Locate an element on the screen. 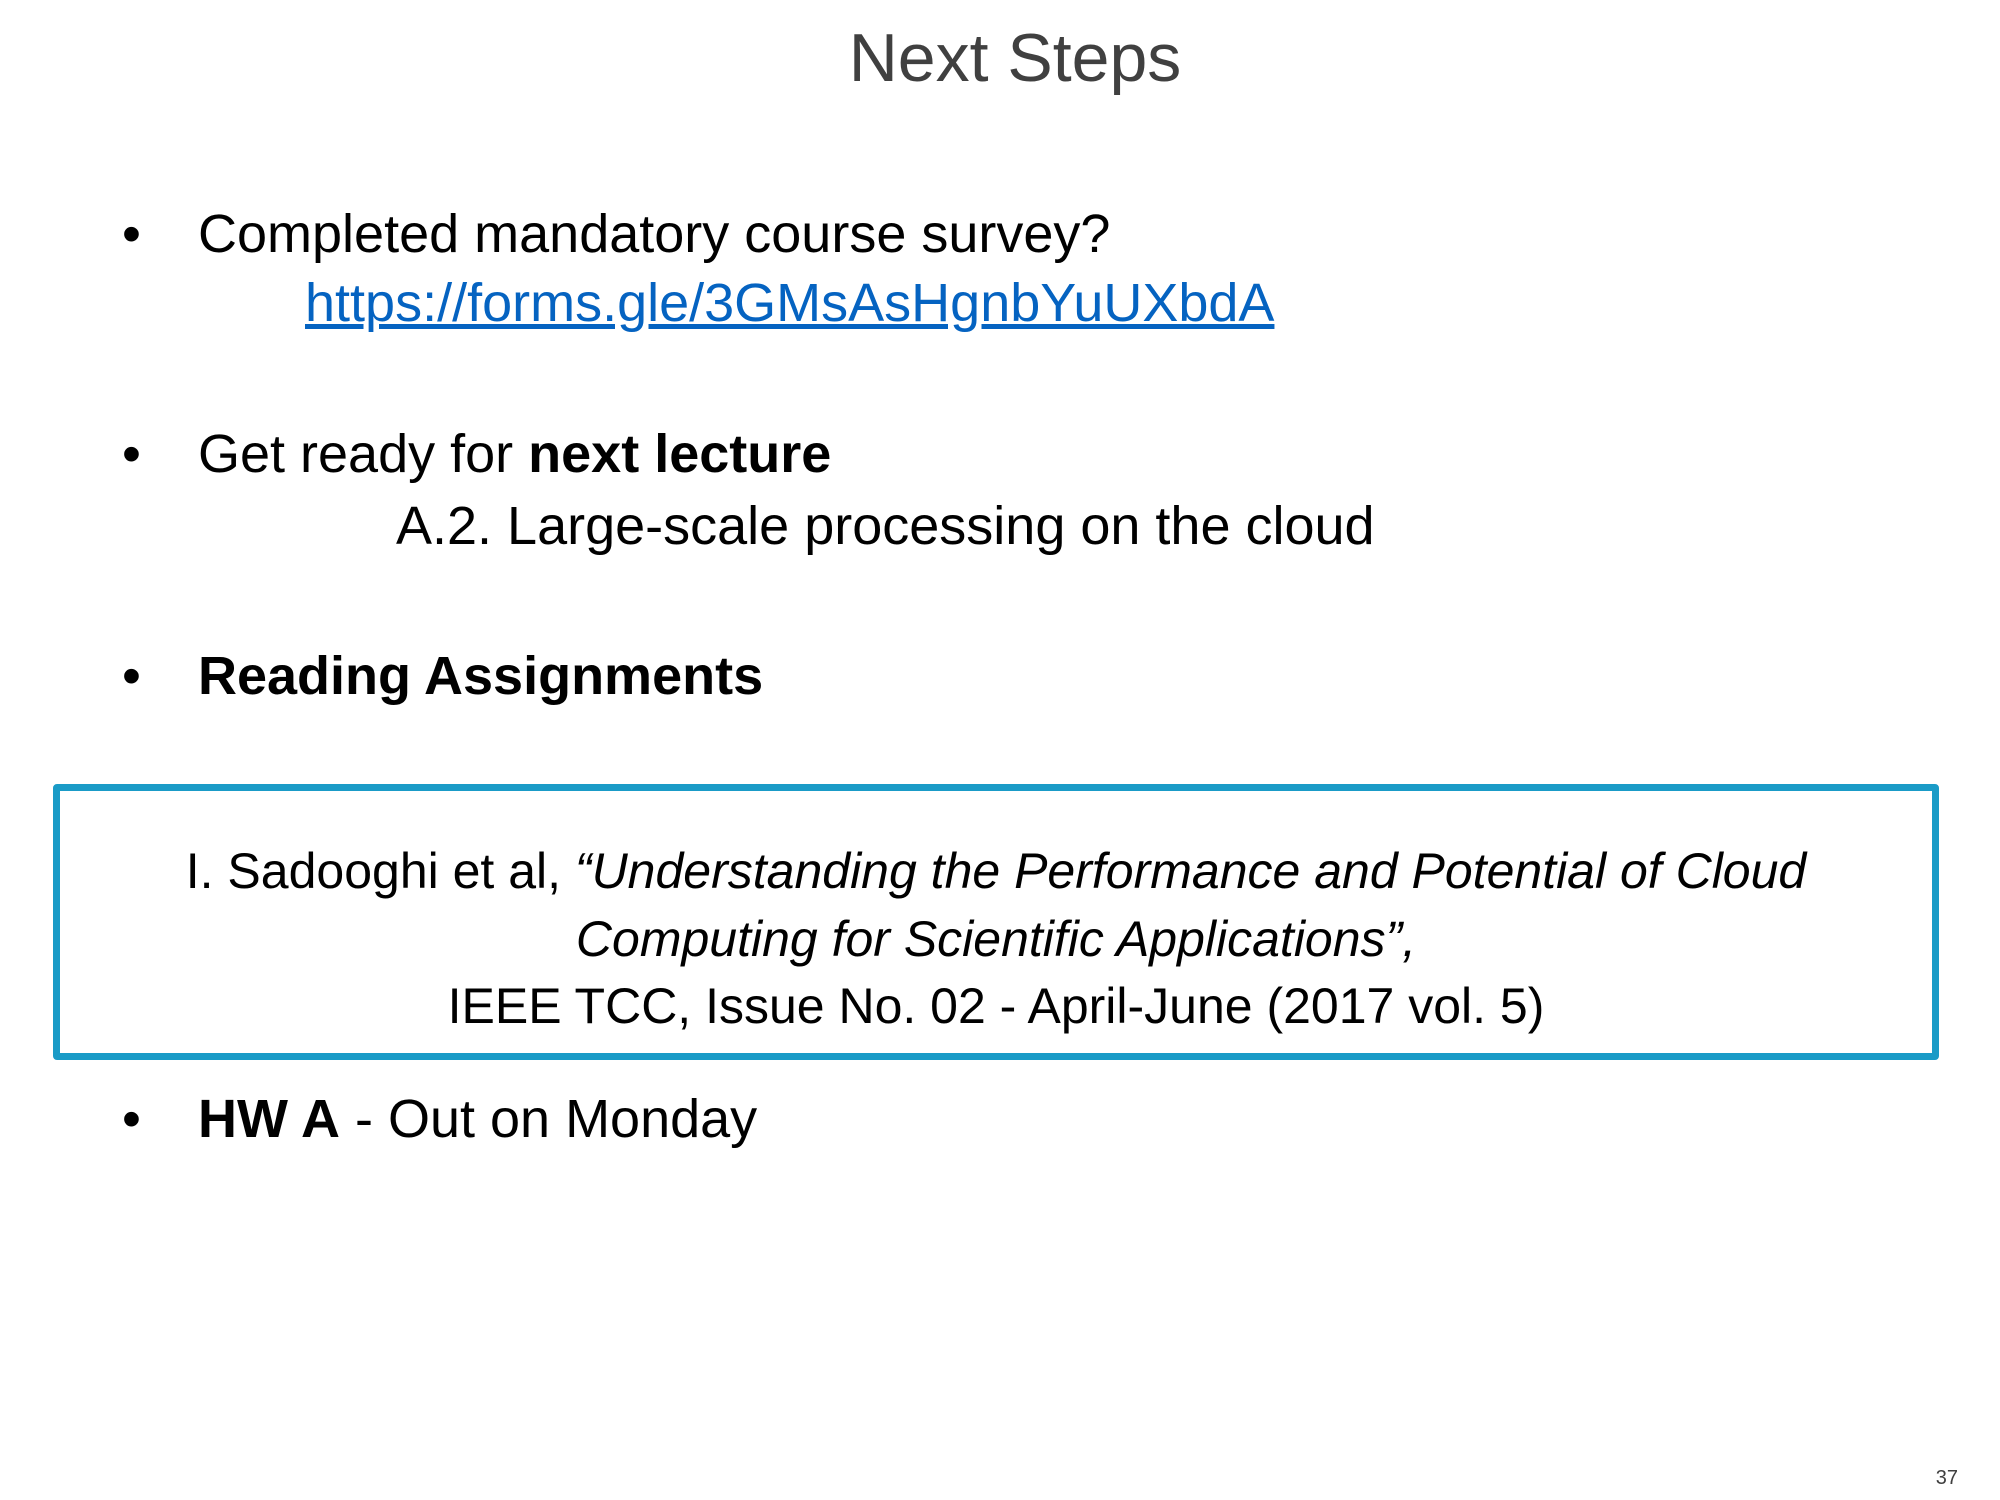 The width and height of the screenshot is (2000, 1500). bullet-homework-suffix: - Out on Monday is located at coordinates (548, 1119).